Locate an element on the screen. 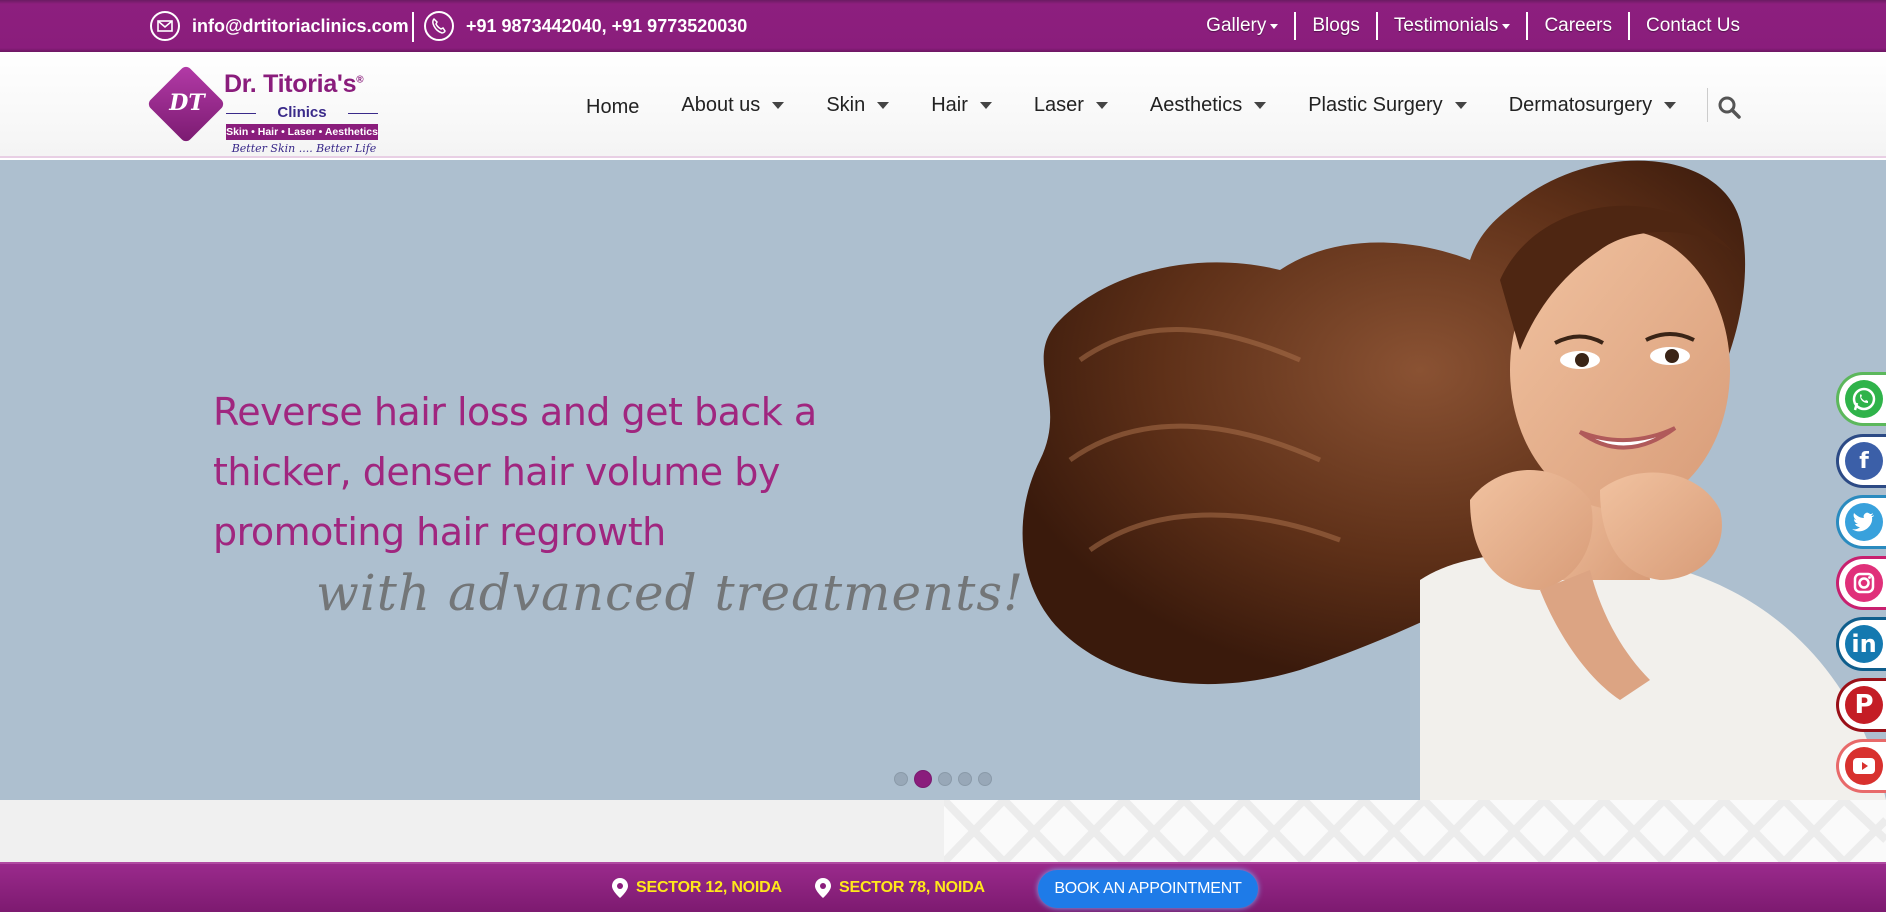 This screenshot has width=1886, height=912. envelope-icon is located at coordinates (165, 26).